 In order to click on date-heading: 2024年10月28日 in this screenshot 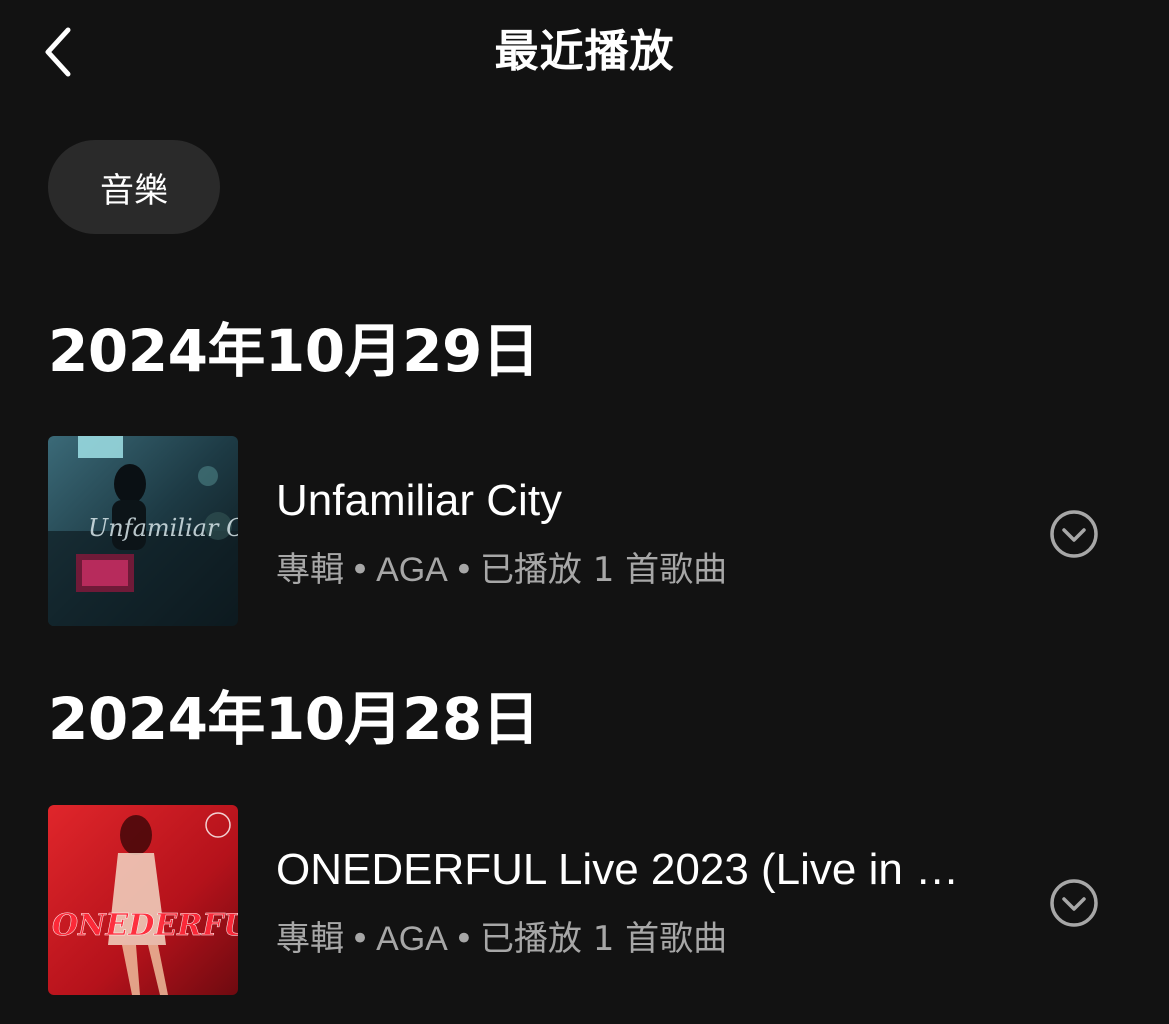, I will do `click(294, 719)`.